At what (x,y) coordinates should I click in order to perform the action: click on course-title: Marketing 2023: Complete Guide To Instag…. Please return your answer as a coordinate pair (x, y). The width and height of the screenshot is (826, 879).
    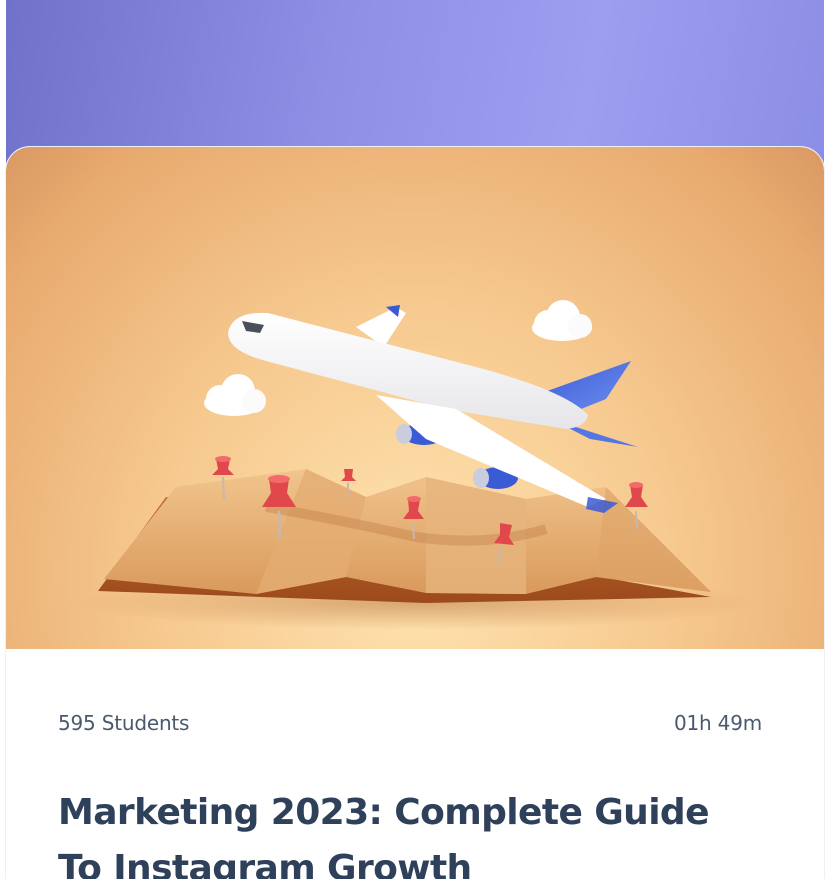
    Looking at the image, I should click on (408, 832).